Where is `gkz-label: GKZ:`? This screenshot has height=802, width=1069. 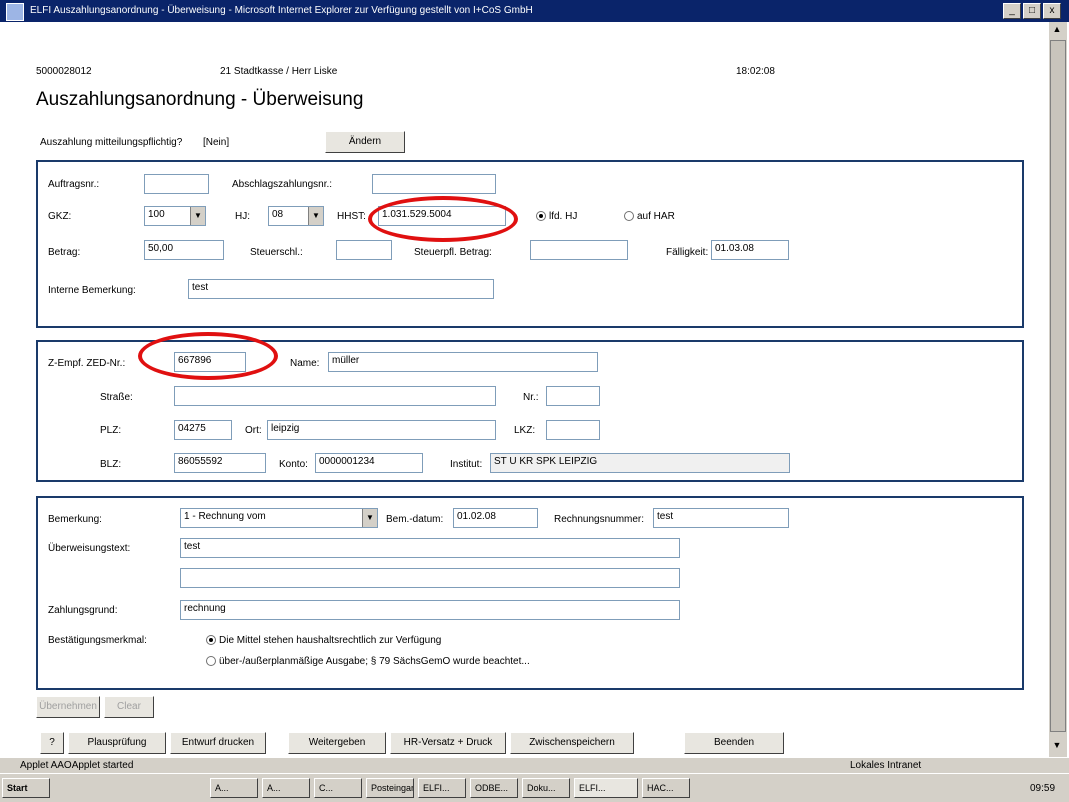 gkz-label: GKZ: is located at coordinates (60, 216).